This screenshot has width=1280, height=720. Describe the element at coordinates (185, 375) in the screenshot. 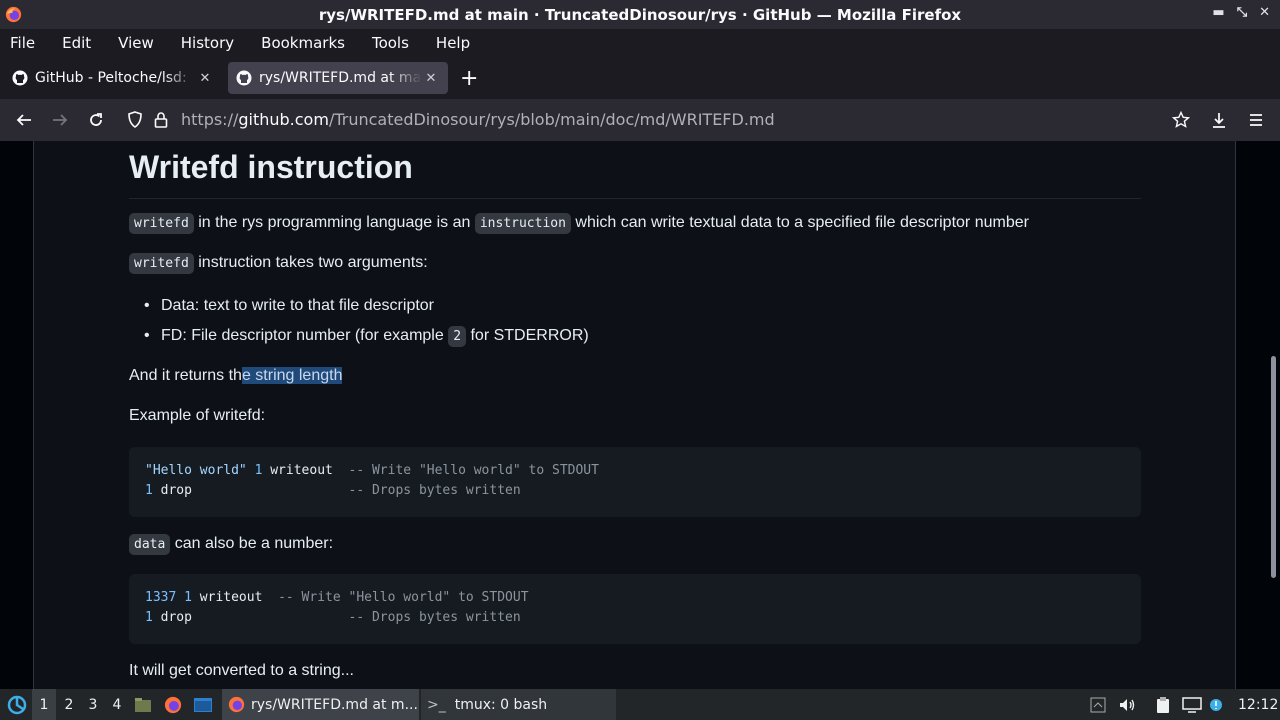

I see `text: And it returns th` at that location.